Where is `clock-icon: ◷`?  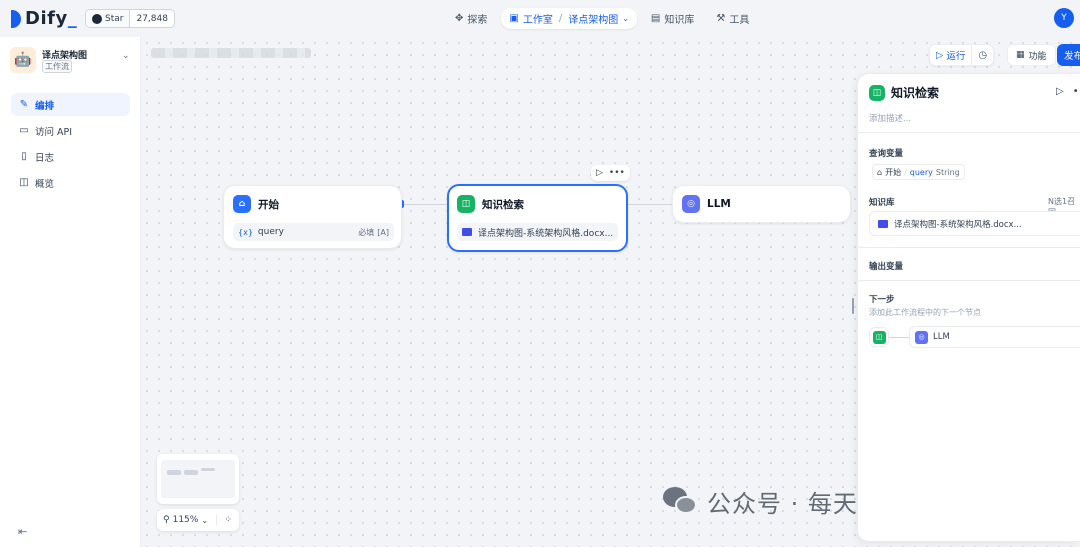 clock-icon: ◷ is located at coordinates (983, 55).